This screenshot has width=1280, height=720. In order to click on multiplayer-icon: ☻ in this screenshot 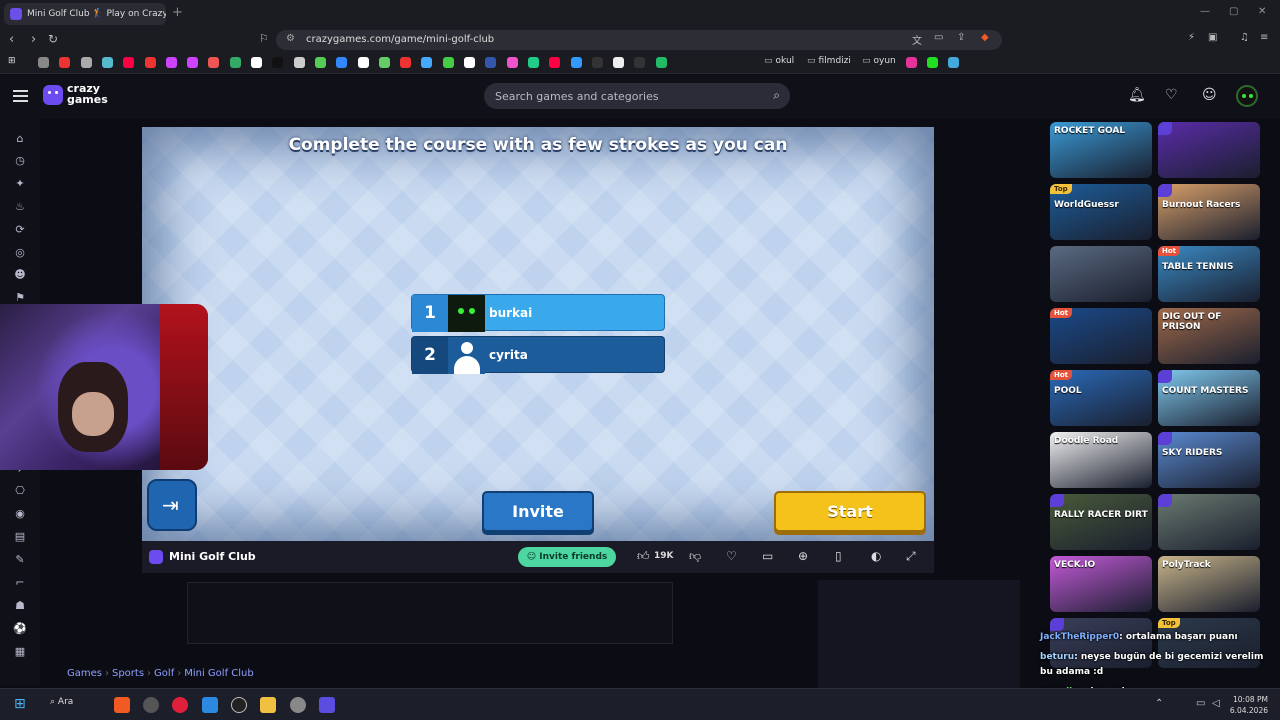, I will do `click(20, 275)`.